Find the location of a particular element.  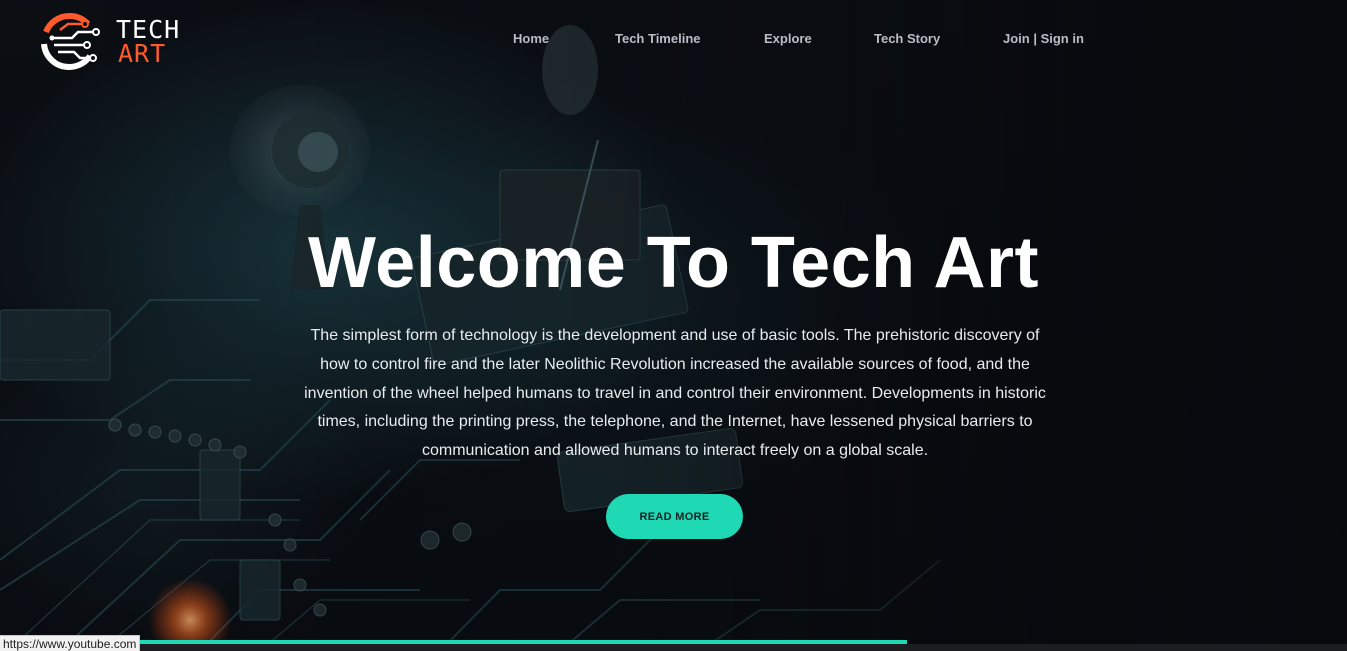

read-more-button: READ MORE is located at coordinates (674, 516).